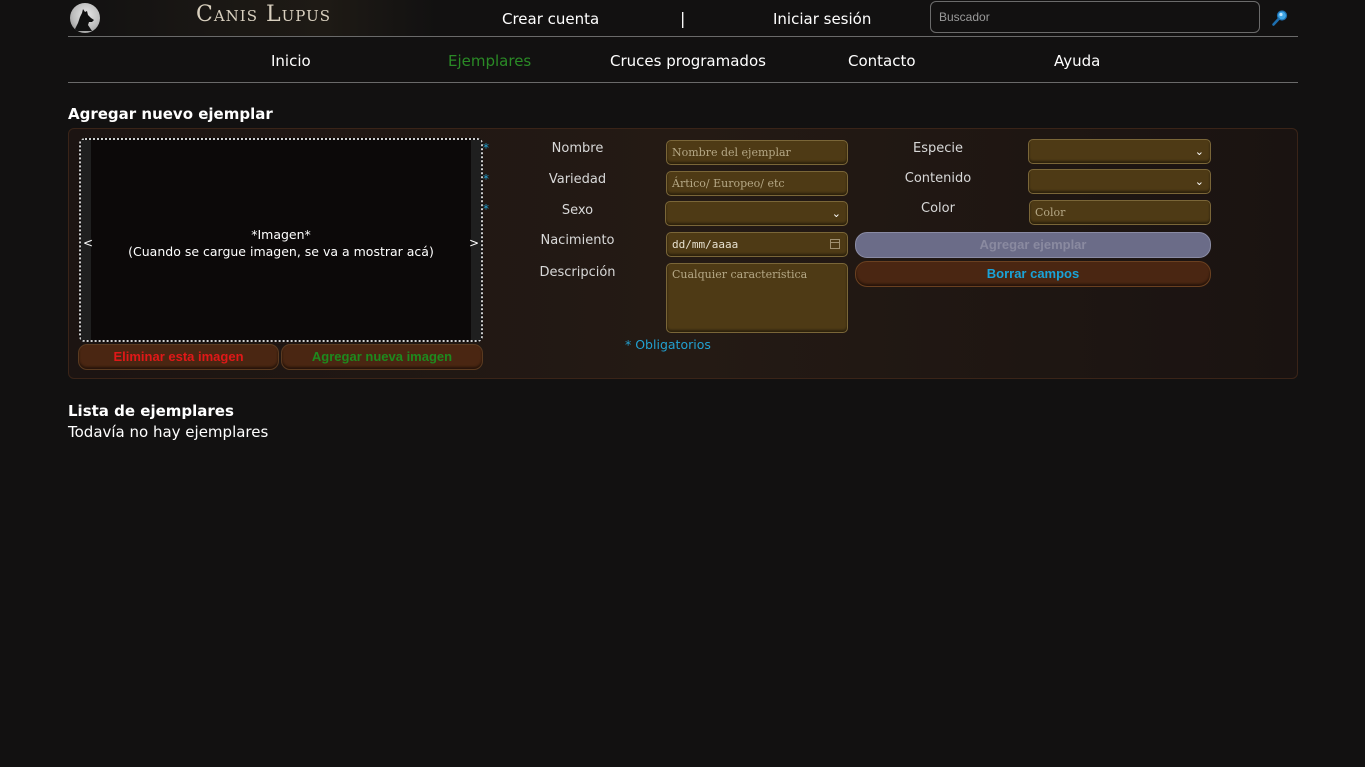 The height and width of the screenshot is (767, 1365). Describe the element at coordinates (882, 61) in the screenshot. I see `nav-item-contacto: Contacto` at that location.